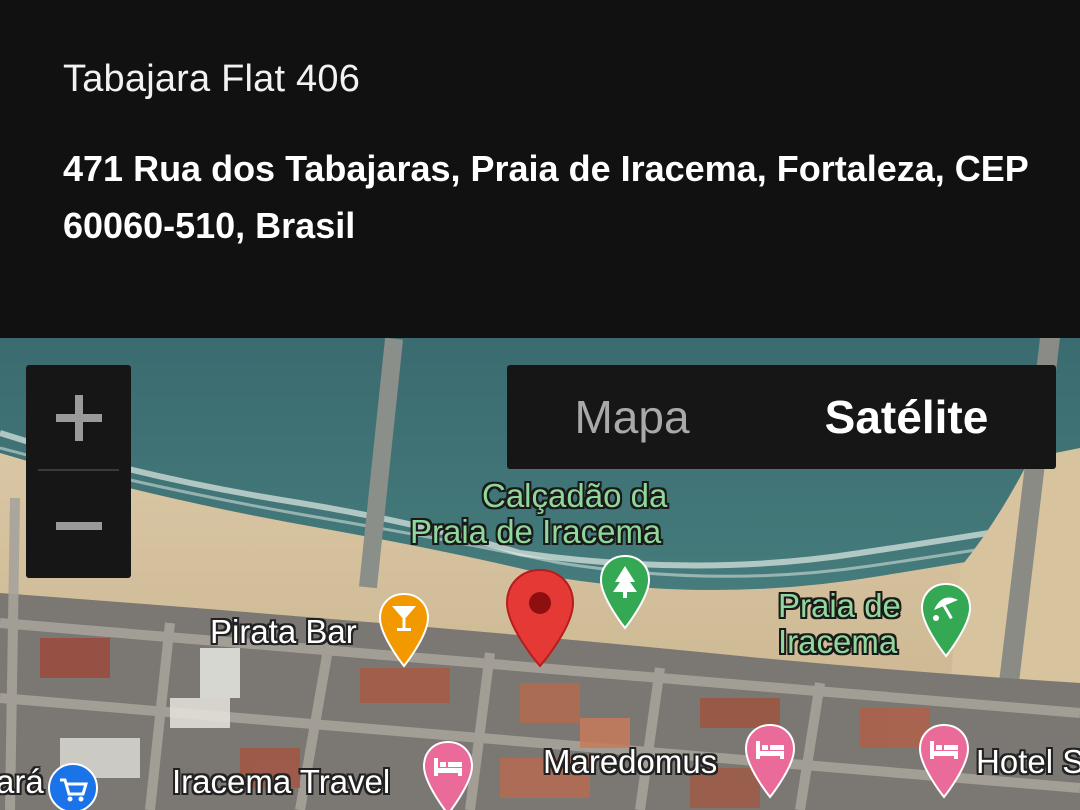  Describe the element at coordinates (632, 417) in the screenshot. I see `map-view-button: Mapa` at that location.